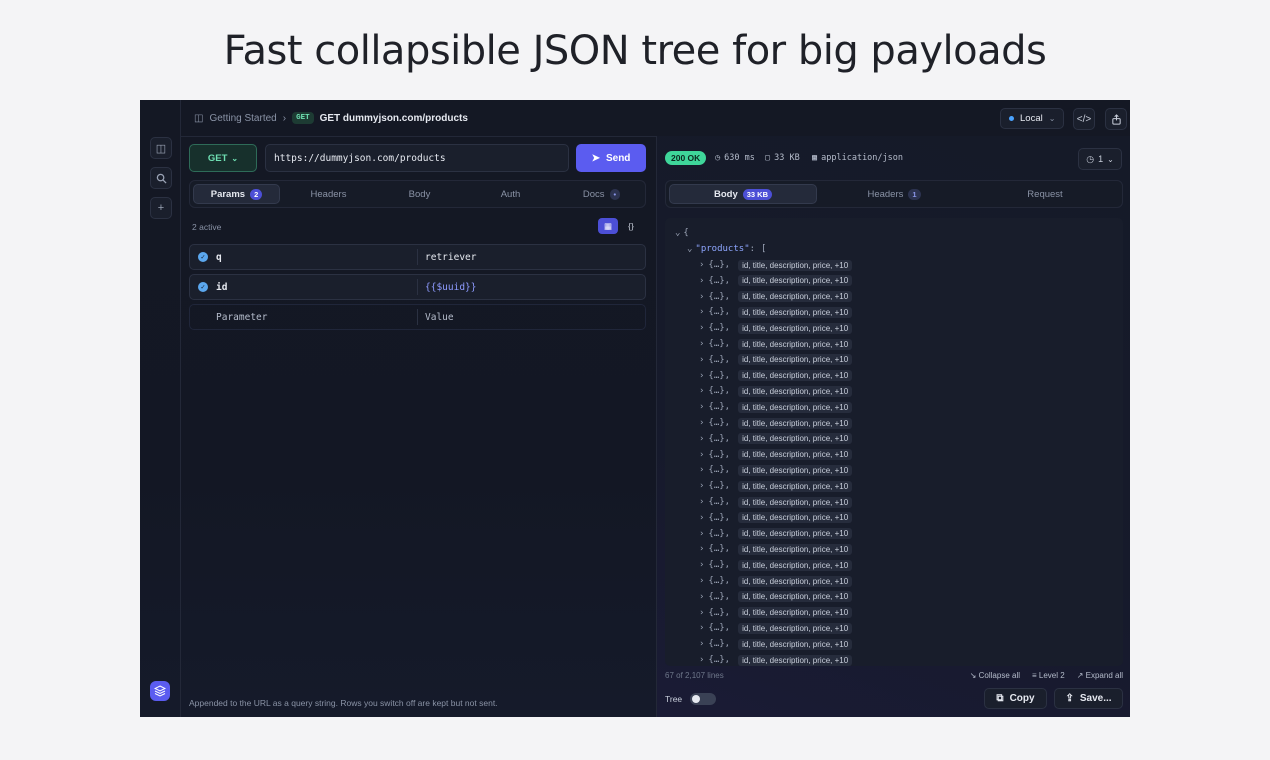 The height and width of the screenshot is (760, 1270). Describe the element at coordinates (1045, 194) in the screenshot. I see `tab-response-request: Request` at that location.